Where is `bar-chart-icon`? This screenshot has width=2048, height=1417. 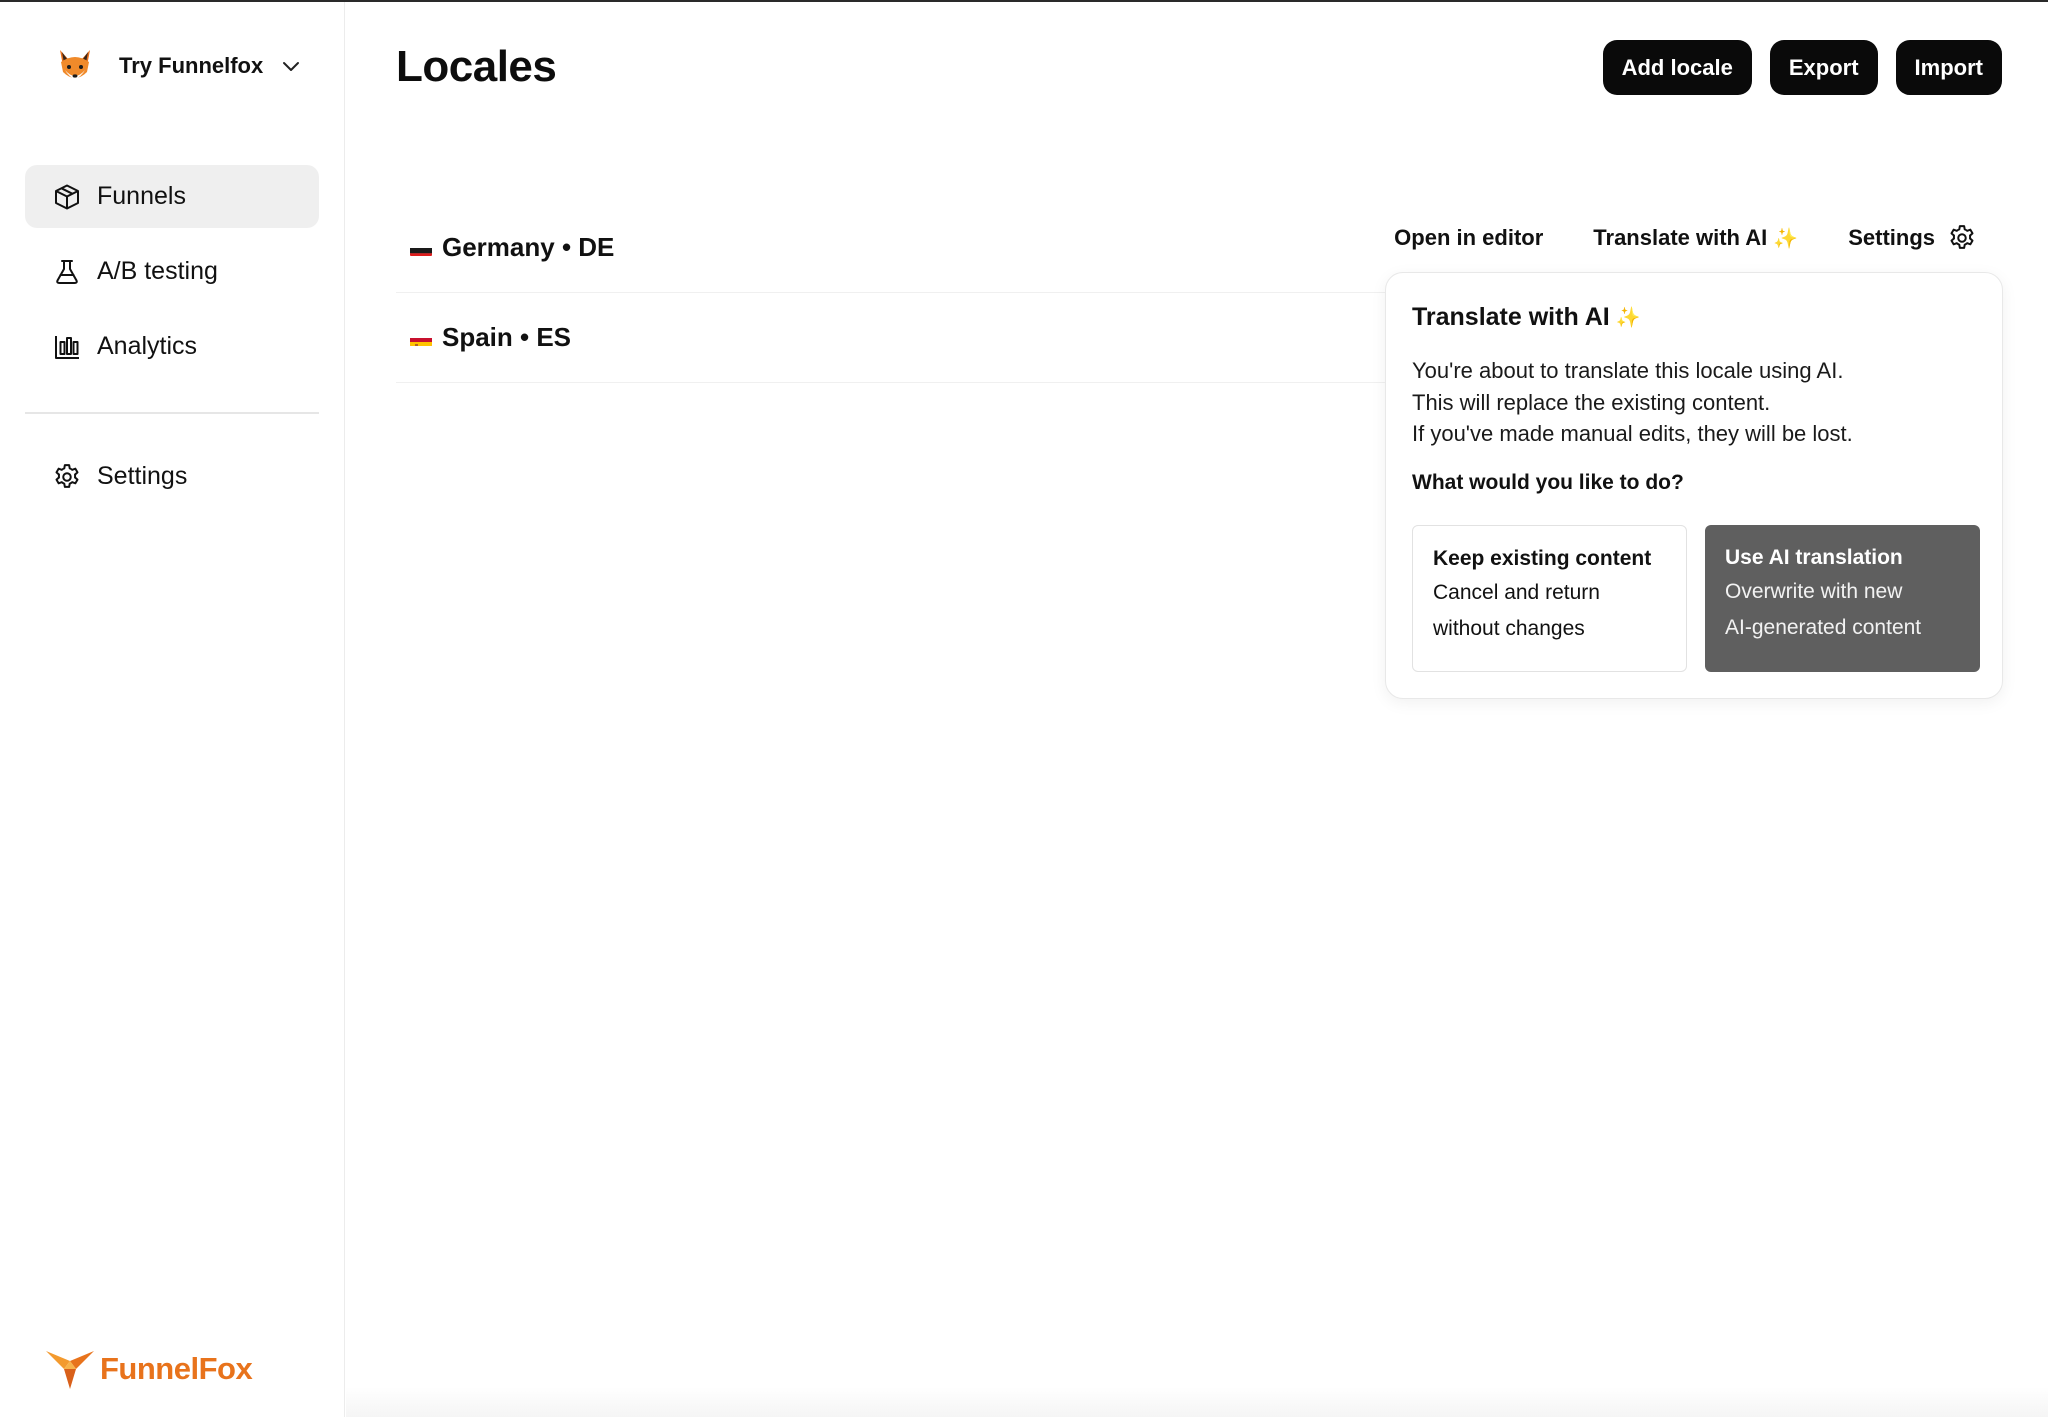 bar-chart-icon is located at coordinates (67, 347).